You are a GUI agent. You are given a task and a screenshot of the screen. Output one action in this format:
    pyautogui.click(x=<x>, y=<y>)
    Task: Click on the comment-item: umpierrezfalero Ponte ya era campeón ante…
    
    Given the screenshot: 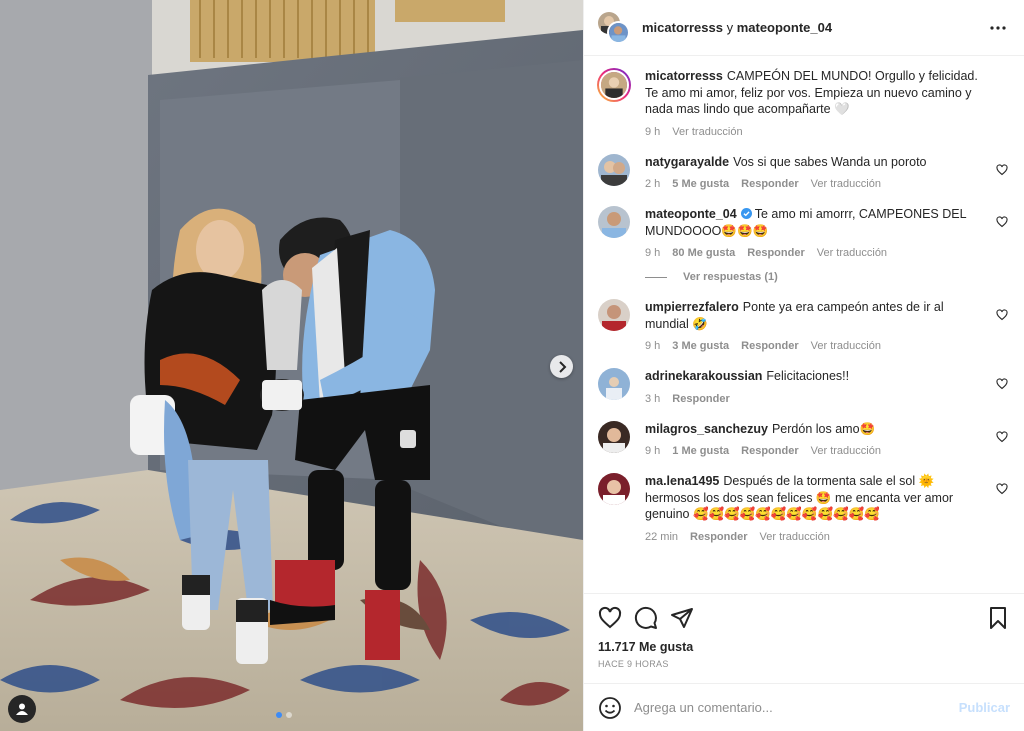 What is the action you would take?
    pyautogui.click(x=803, y=325)
    